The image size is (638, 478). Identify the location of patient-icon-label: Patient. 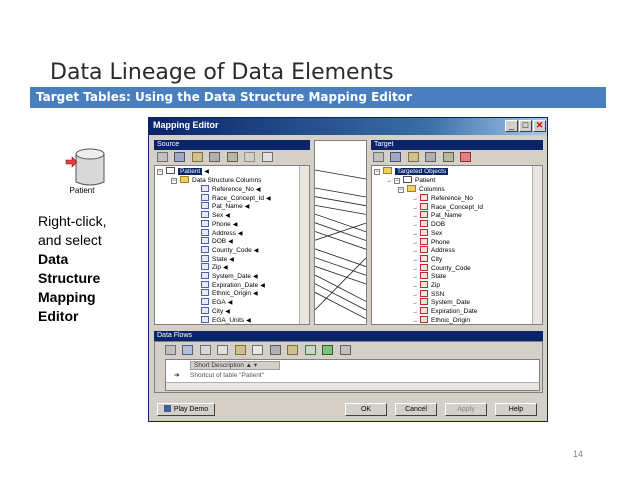
(82, 190).